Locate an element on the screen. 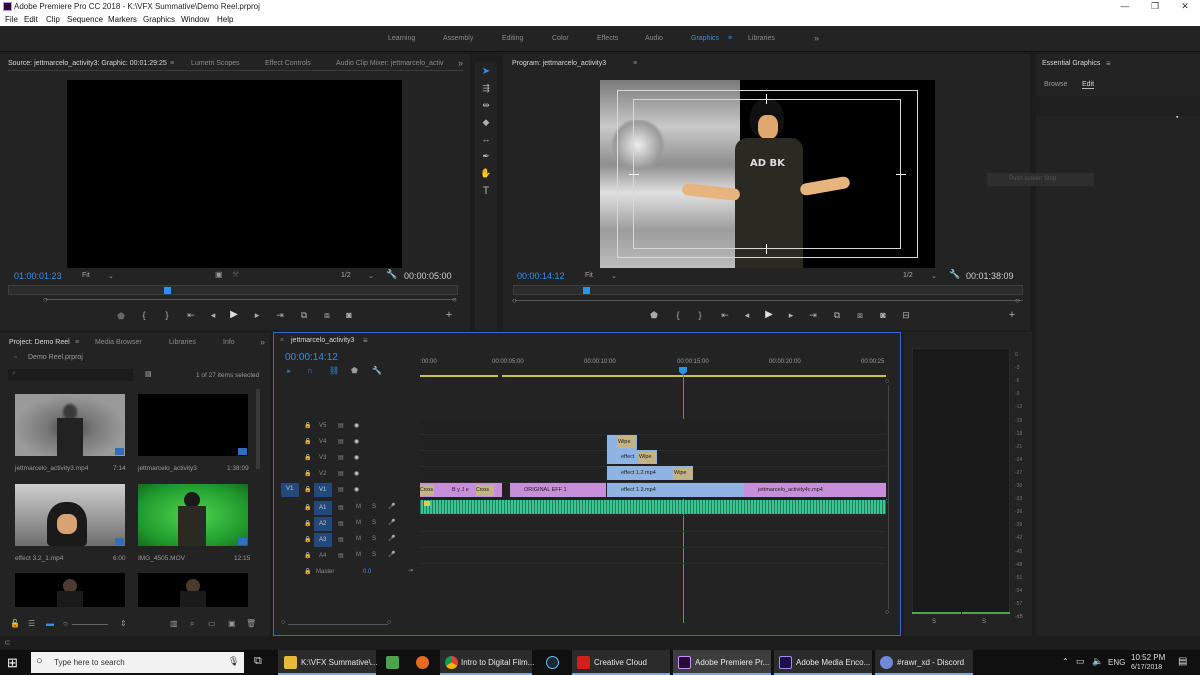 The image size is (1200, 675). network-icon: ▭ is located at coordinates (1080, 661).